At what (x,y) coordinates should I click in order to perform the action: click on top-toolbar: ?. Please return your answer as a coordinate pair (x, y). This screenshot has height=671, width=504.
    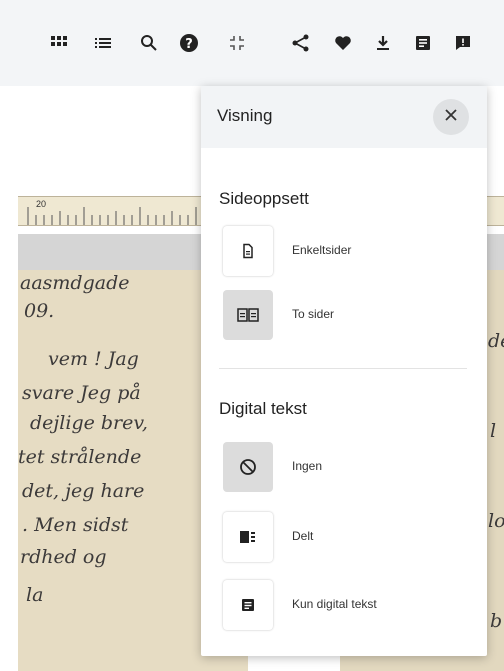
    Looking at the image, I should click on (252, 43).